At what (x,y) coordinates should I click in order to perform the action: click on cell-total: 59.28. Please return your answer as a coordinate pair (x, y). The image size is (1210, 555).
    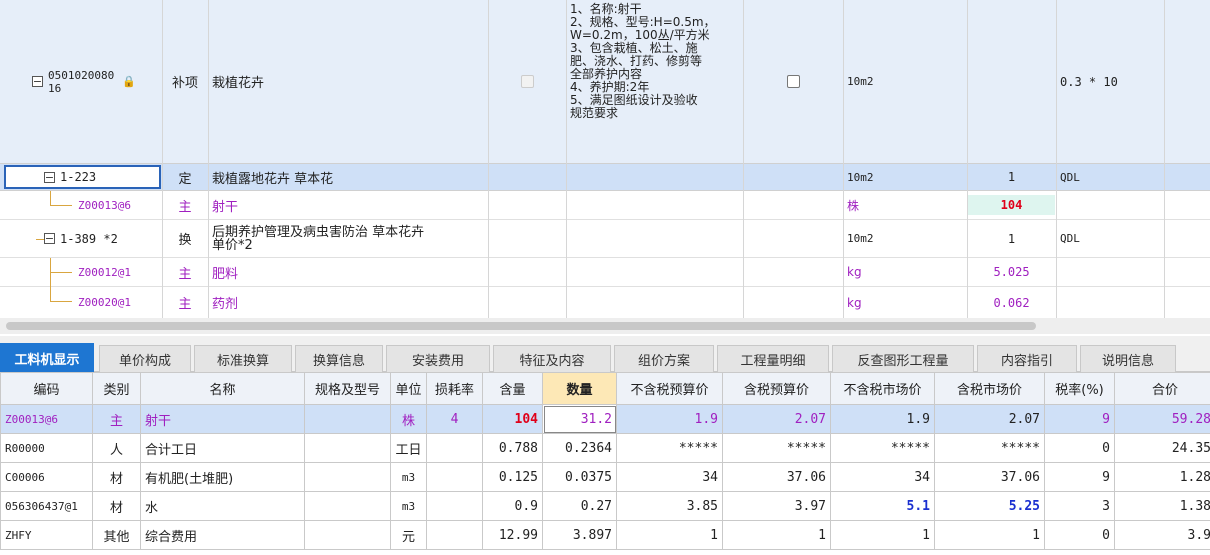
    Looking at the image, I should click on (1162, 419).